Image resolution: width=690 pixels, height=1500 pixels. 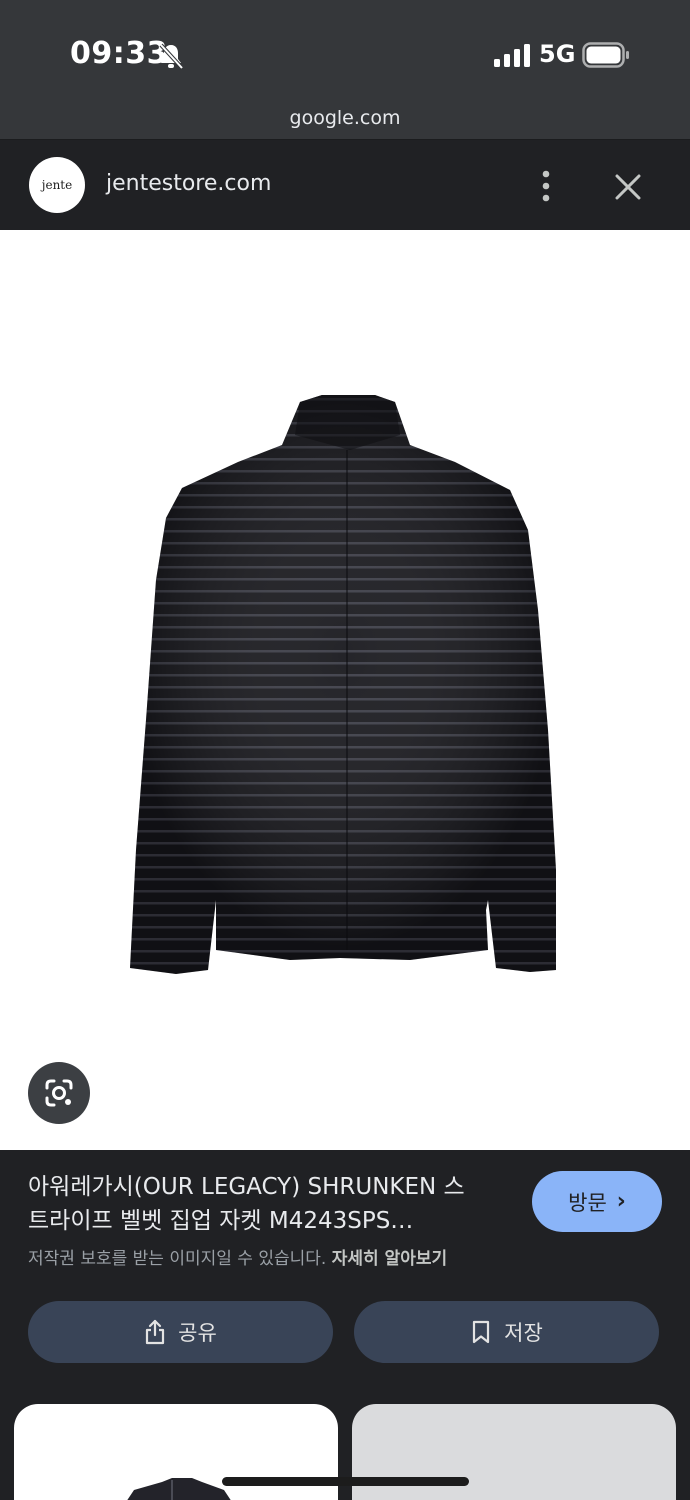 What do you see at coordinates (621, 1201) in the screenshot?
I see `chevron-right-icon: ›` at bounding box center [621, 1201].